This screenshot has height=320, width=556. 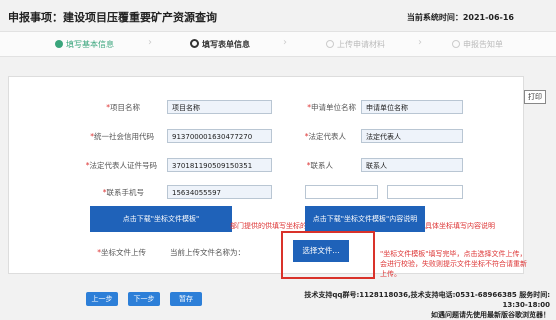 I want to click on system-date: 当前系统时间：2021-06-16, so click(x=460, y=17).